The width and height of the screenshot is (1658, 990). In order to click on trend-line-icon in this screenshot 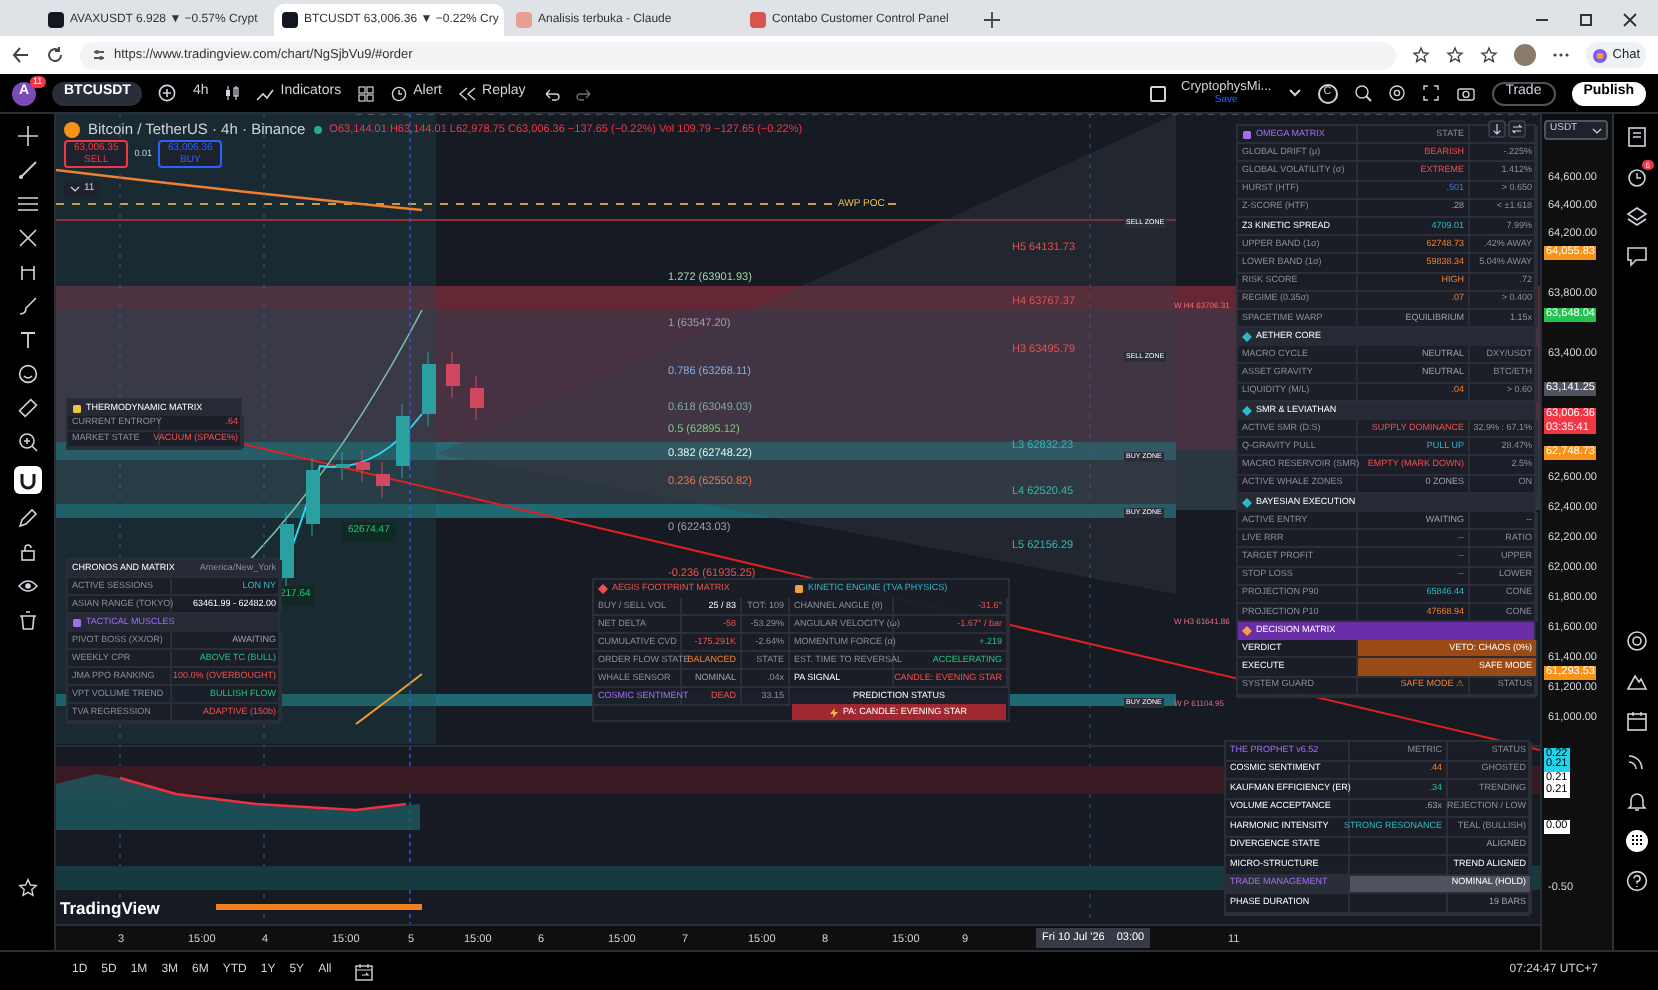, I will do `click(27, 170)`.